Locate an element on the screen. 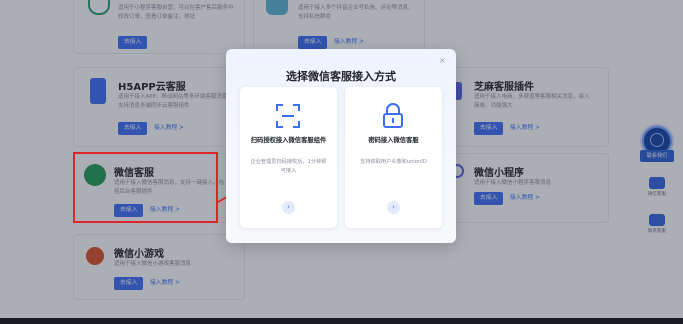 The width and height of the screenshot is (683, 324). dialog-title: 选择微信客服接入方式 is located at coordinates (341, 76).